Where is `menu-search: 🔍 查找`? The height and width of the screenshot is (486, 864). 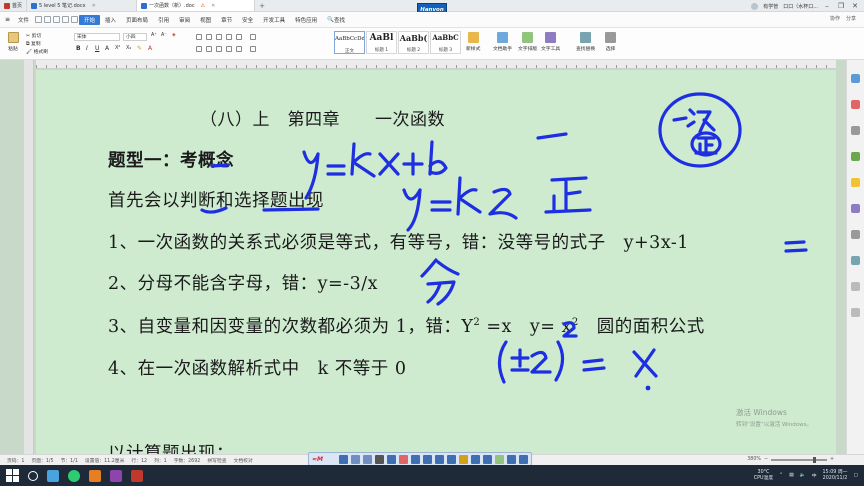 menu-search: 🔍 查找 is located at coordinates (336, 20).